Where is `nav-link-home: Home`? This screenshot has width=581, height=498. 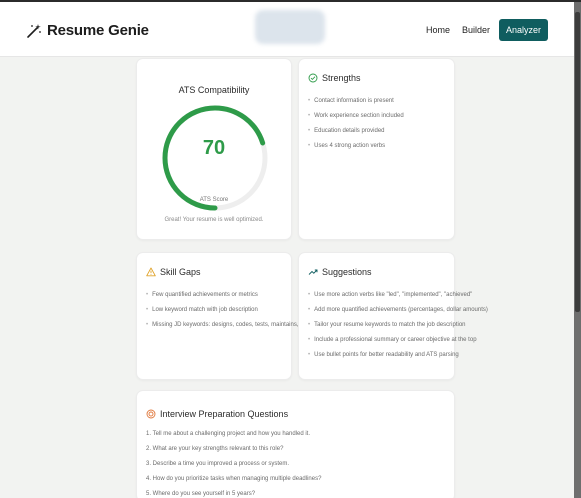
nav-link-home: Home is located at coordinates (438, 30).